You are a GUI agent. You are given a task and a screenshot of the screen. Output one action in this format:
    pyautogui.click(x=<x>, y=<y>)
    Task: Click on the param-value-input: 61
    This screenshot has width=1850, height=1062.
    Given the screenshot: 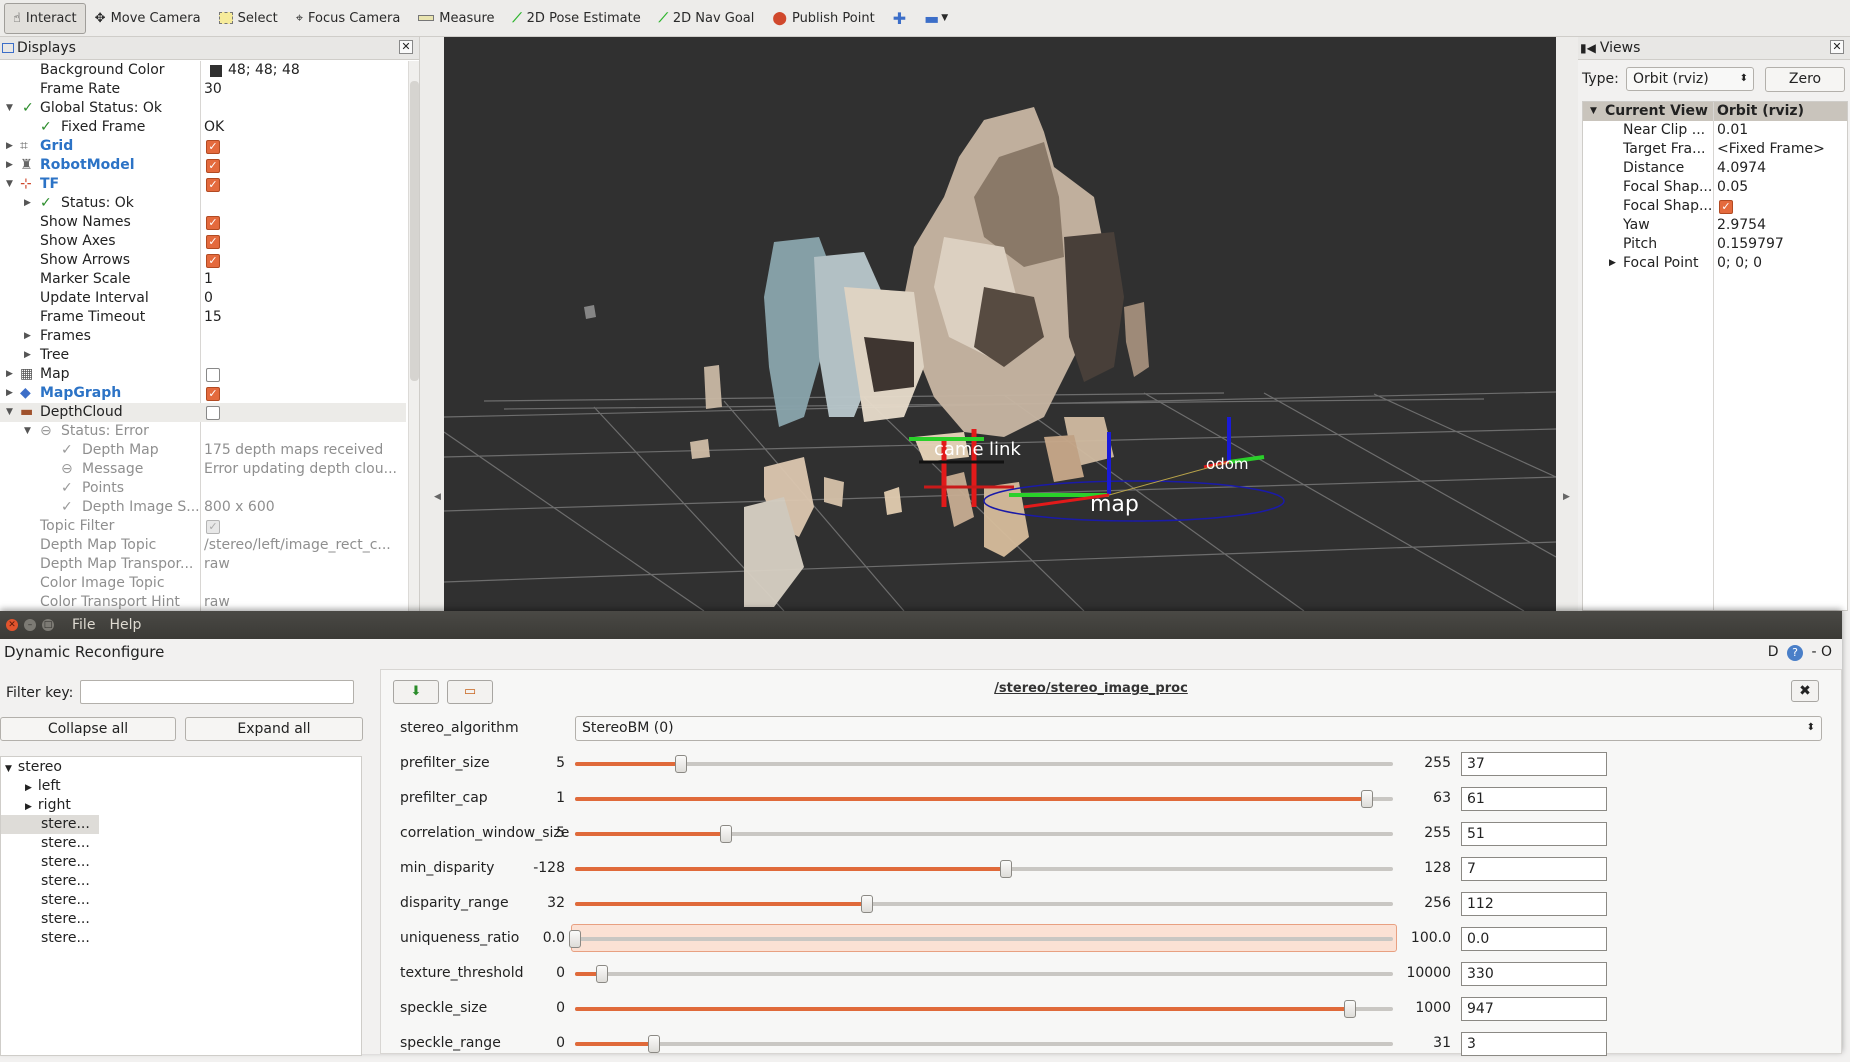 What is the action you would take?
    pyautogui.click(x=1534, y=799)
    